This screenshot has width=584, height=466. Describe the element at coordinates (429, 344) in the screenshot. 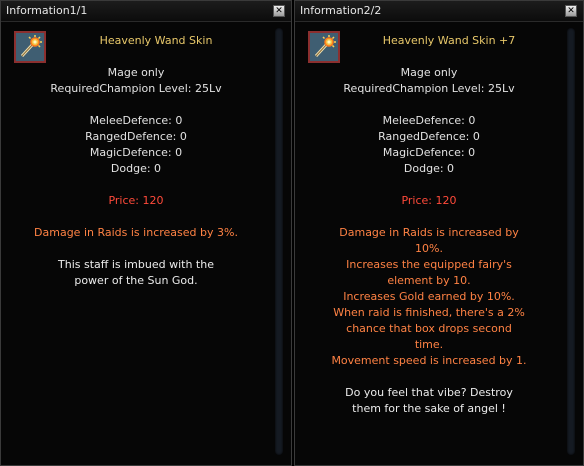

I see `item-effect: time.` at that location.